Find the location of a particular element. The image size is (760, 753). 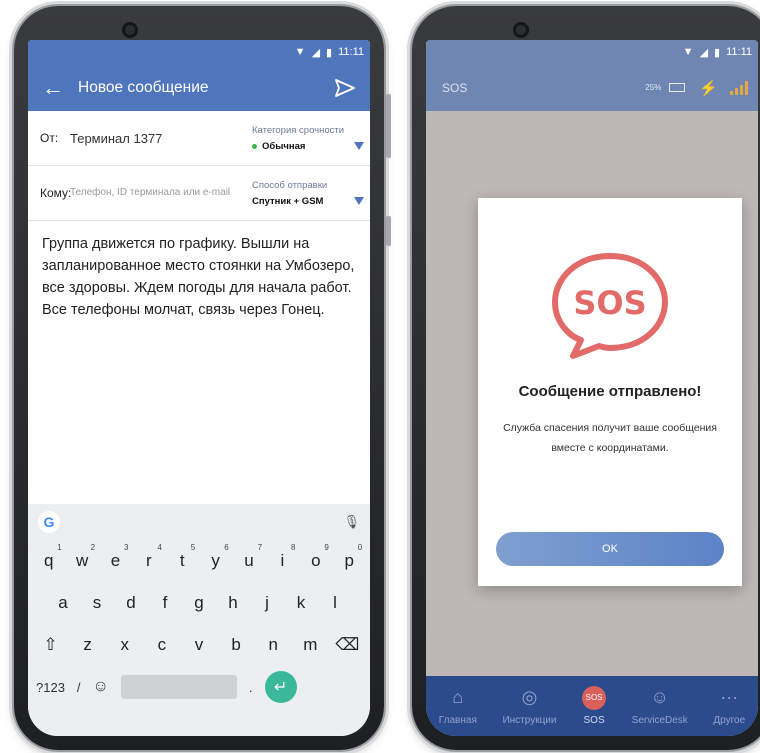

key-p: p0 is located at coordinates (349, 557).